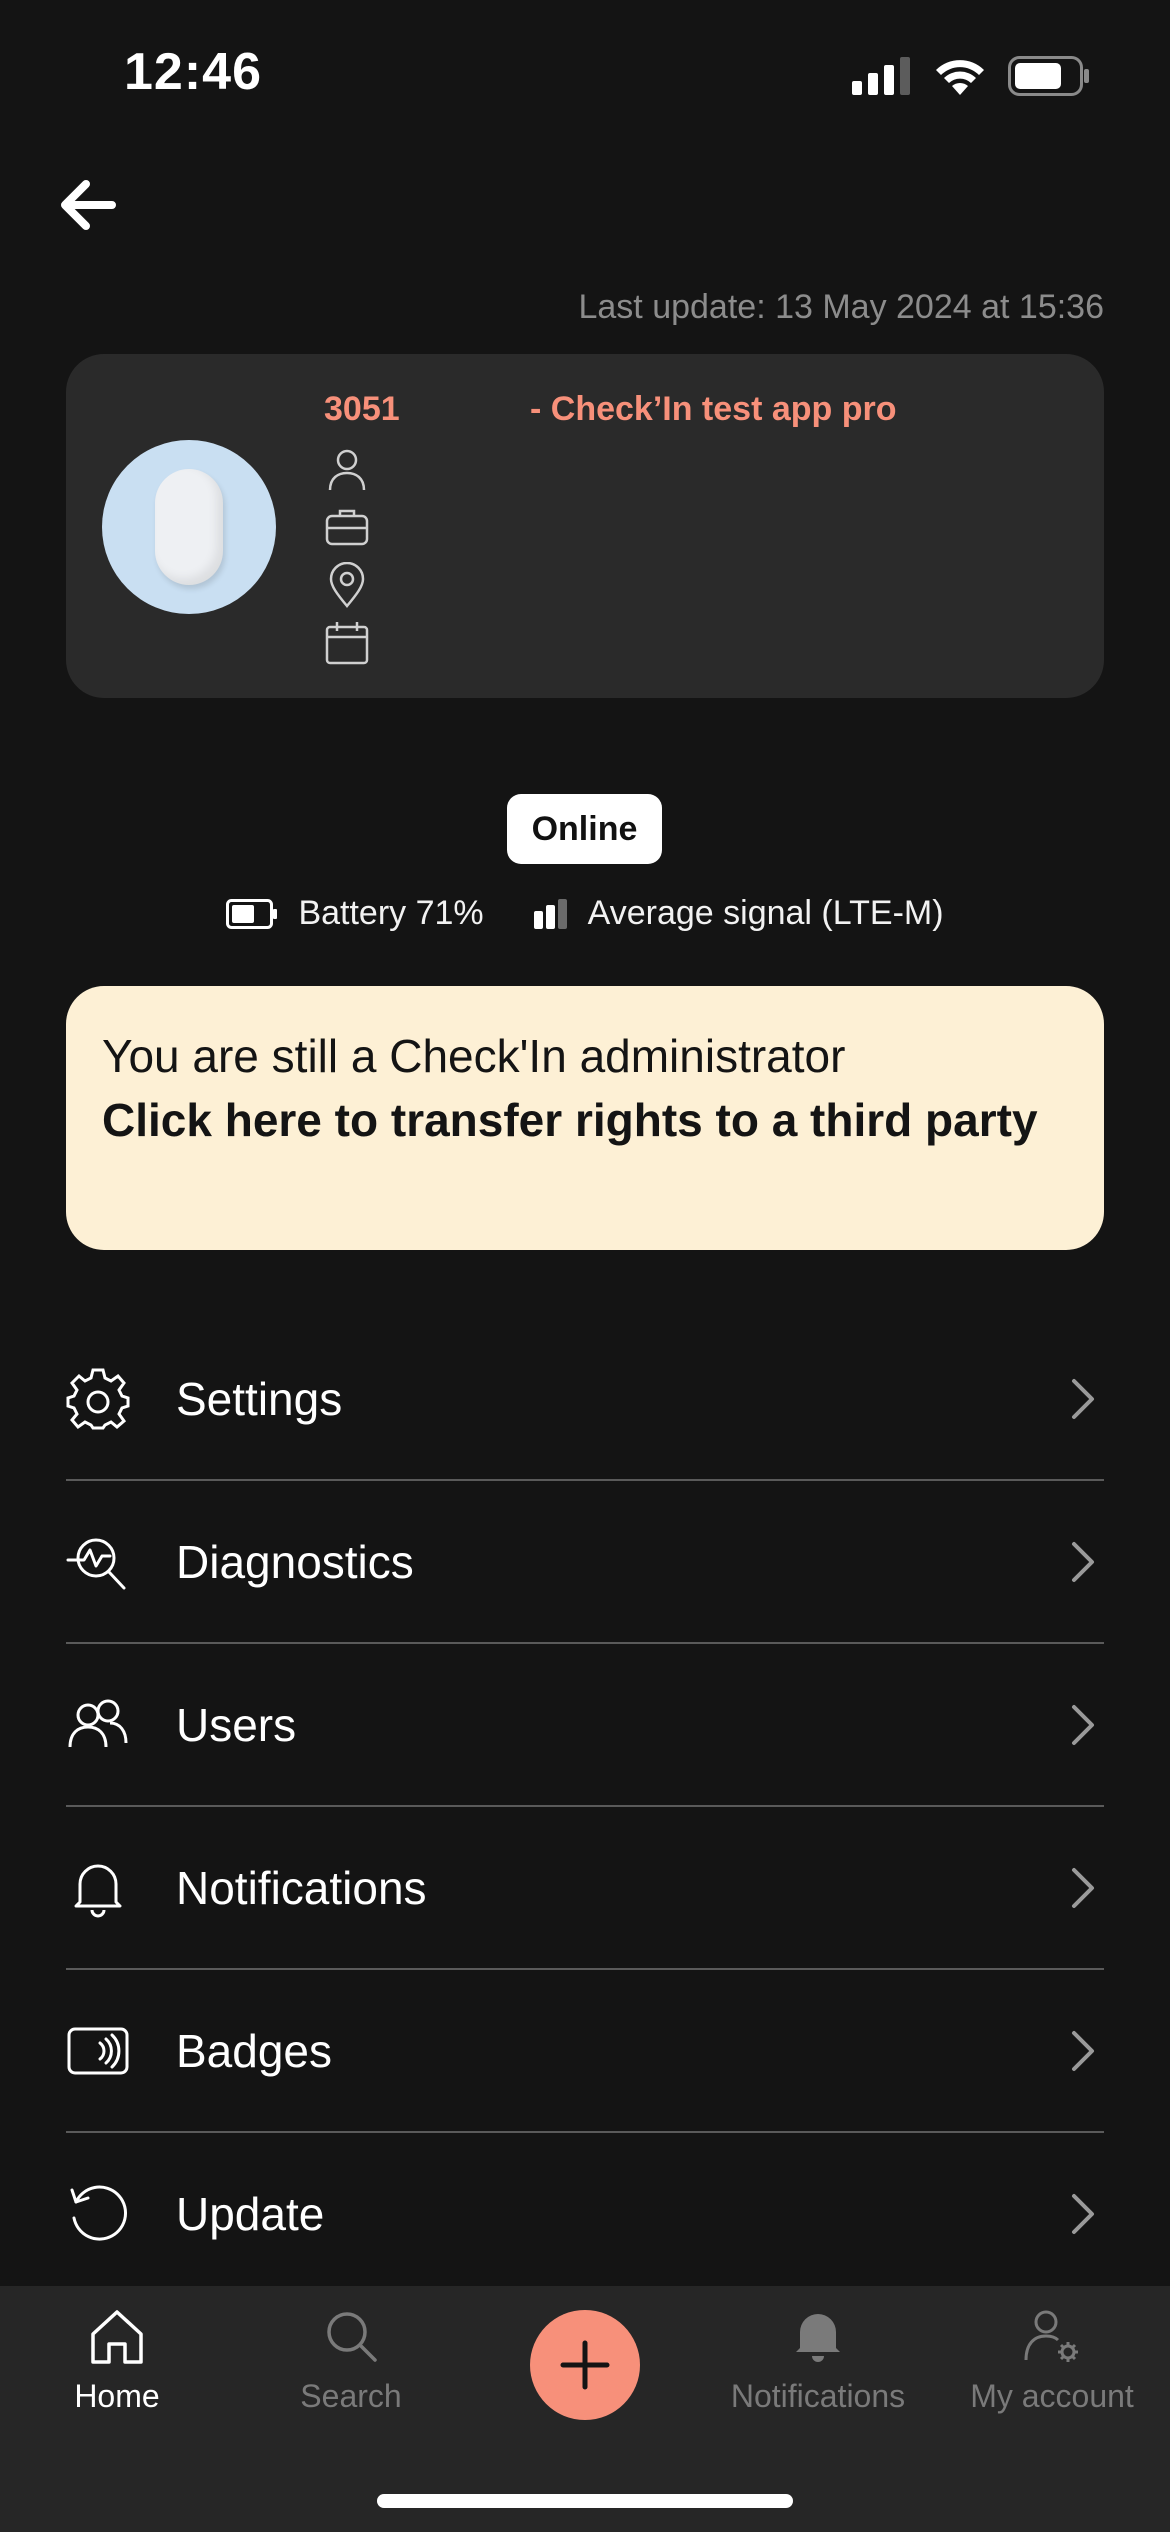 The width and height of the screenshot is (1170, 2532). What do you see at coordinates (98, 1399) in the screenshot?
I see `gear-icon` at bounding box center [98, 1399].